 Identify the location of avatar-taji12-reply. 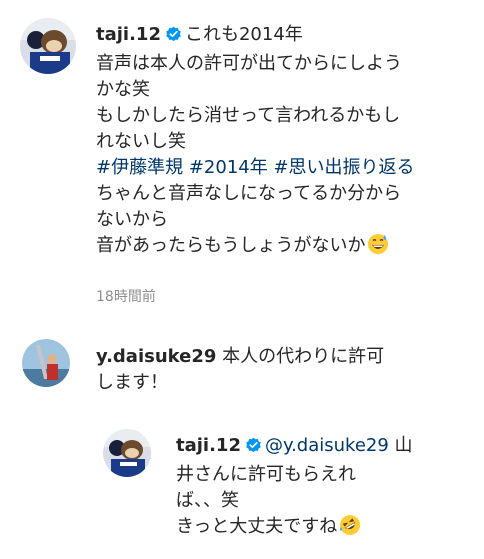
(127, 453).